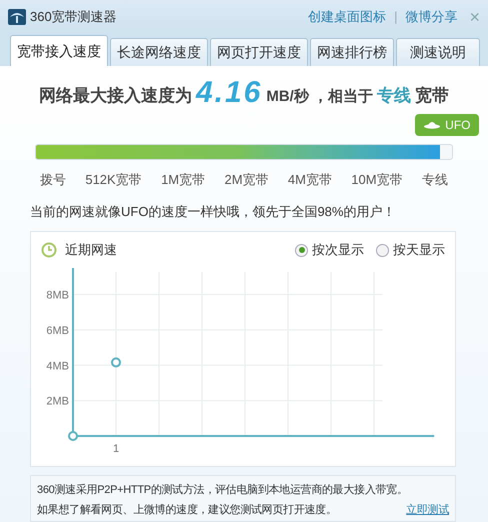 This screenshot has height=522, width=488. Describe the element at coordinates (187, 510) in the screenshot. I see `note-text: 如果想了解看网页、上微博的速度，建议您测试网页打开速度。` at that location.